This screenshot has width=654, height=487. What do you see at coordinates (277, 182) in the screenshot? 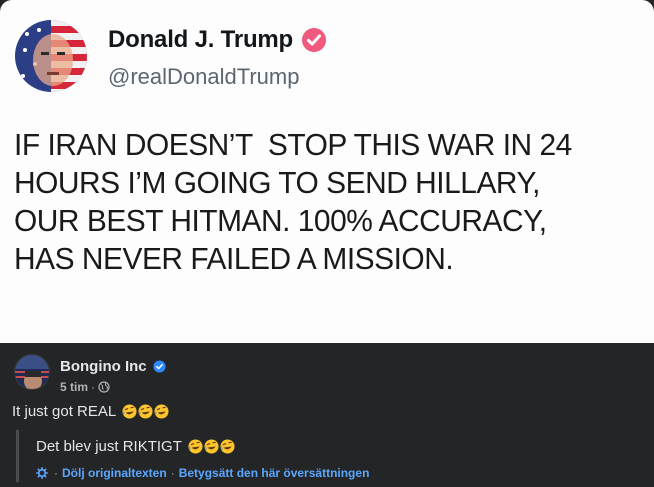
I see `tweet-line: HOURS I’M GOING TO SEND HILLARY,` at bounding box center [277, 182].